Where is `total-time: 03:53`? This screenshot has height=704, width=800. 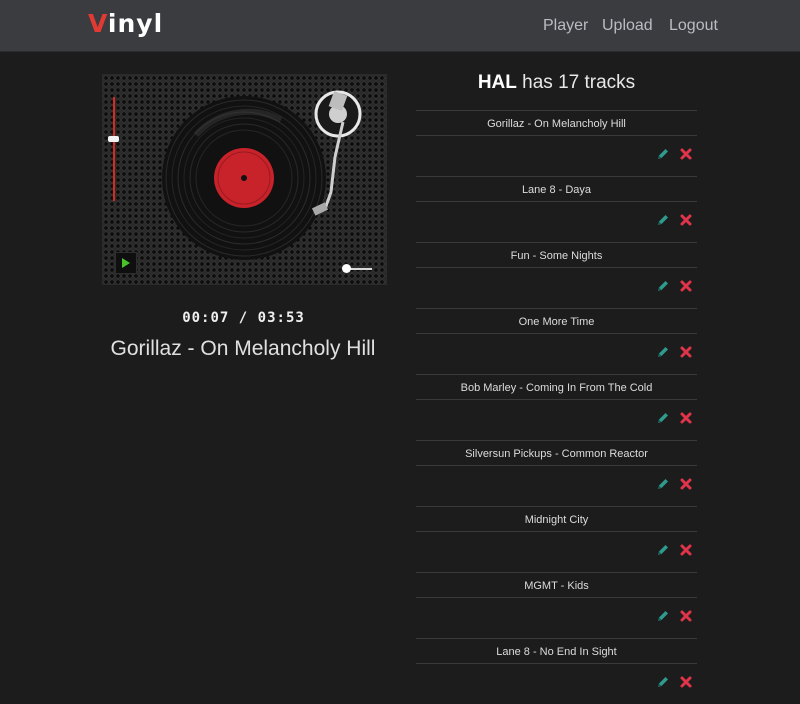 total-time: 03:53 is located at coordinates (281, 318).